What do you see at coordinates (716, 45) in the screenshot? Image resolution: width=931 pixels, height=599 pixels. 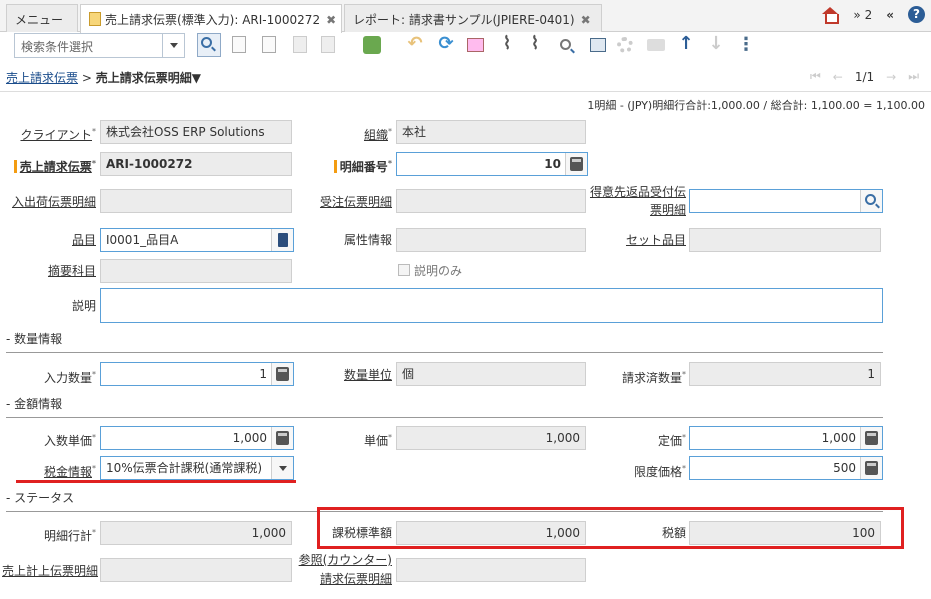 I see `next-record-button: ↓` at bounding box center [716, 45].